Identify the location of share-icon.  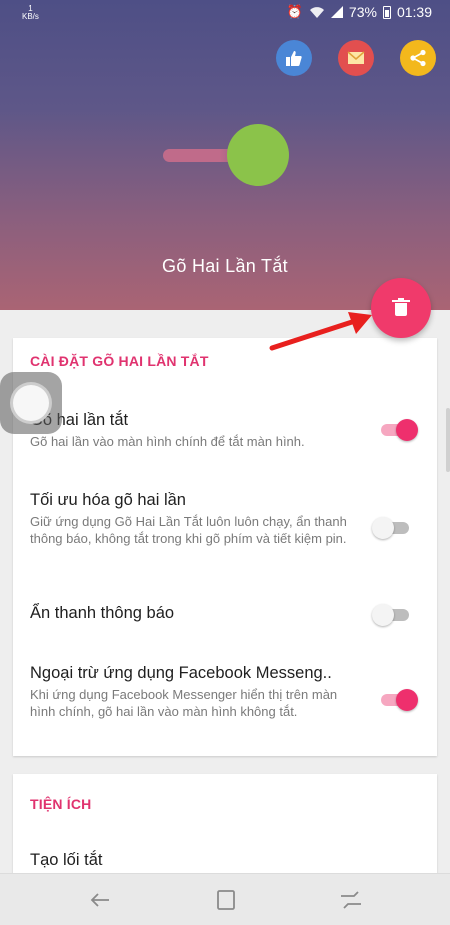
(418, 58).